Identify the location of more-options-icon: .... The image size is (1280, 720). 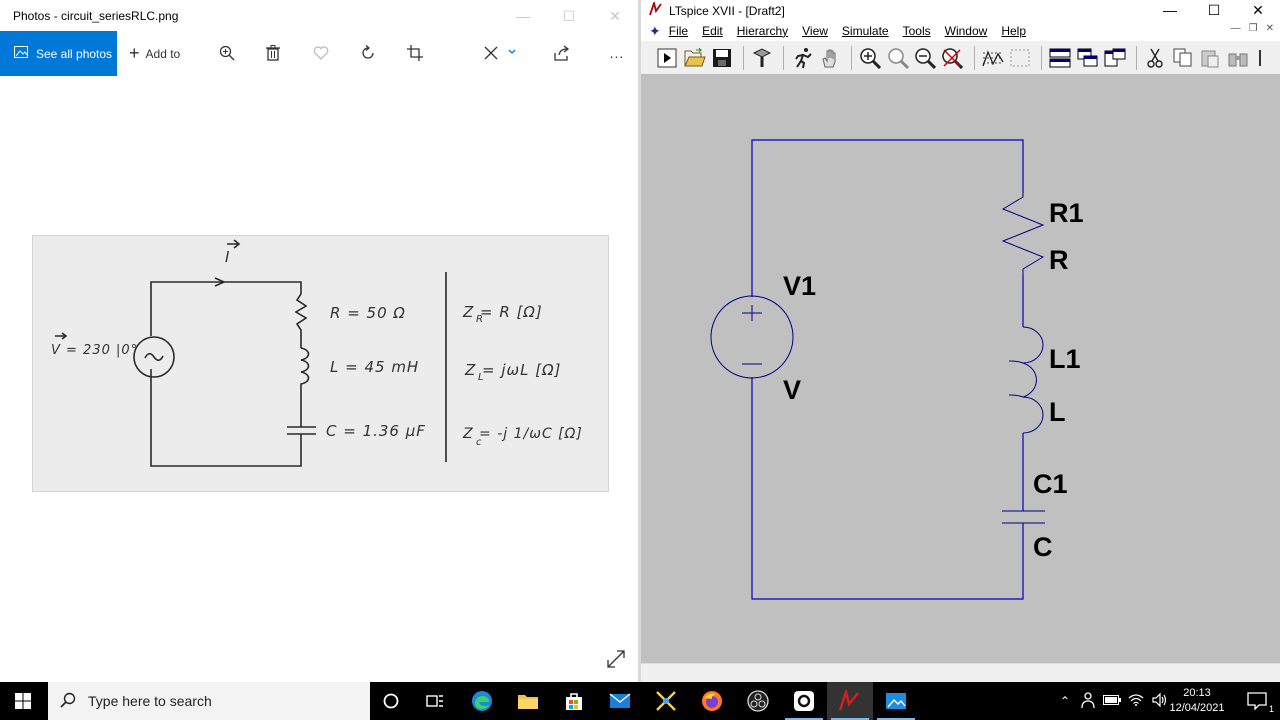
(617, 53).